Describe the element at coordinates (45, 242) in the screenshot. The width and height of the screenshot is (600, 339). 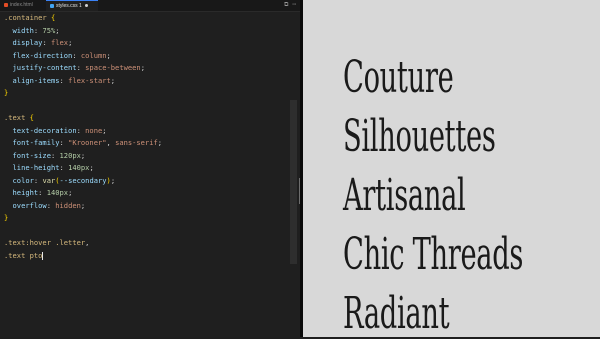
I see `code-token: .text:hover .letter` at that location.